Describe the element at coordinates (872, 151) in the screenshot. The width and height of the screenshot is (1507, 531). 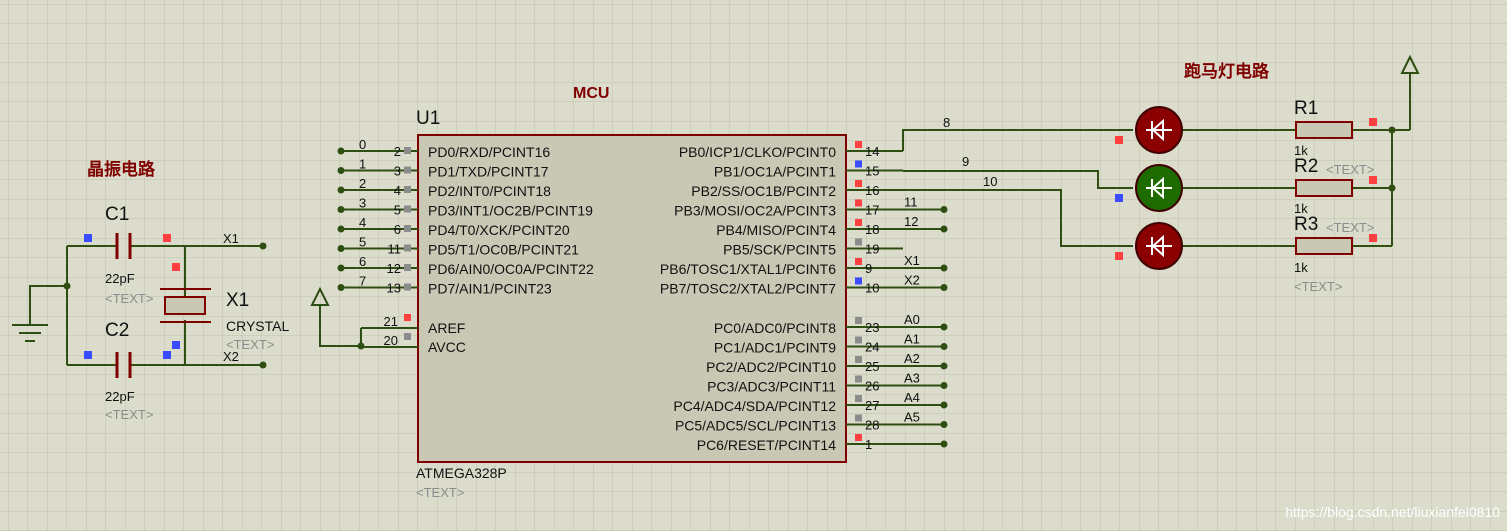
I see `pin-number: 14` at that location.